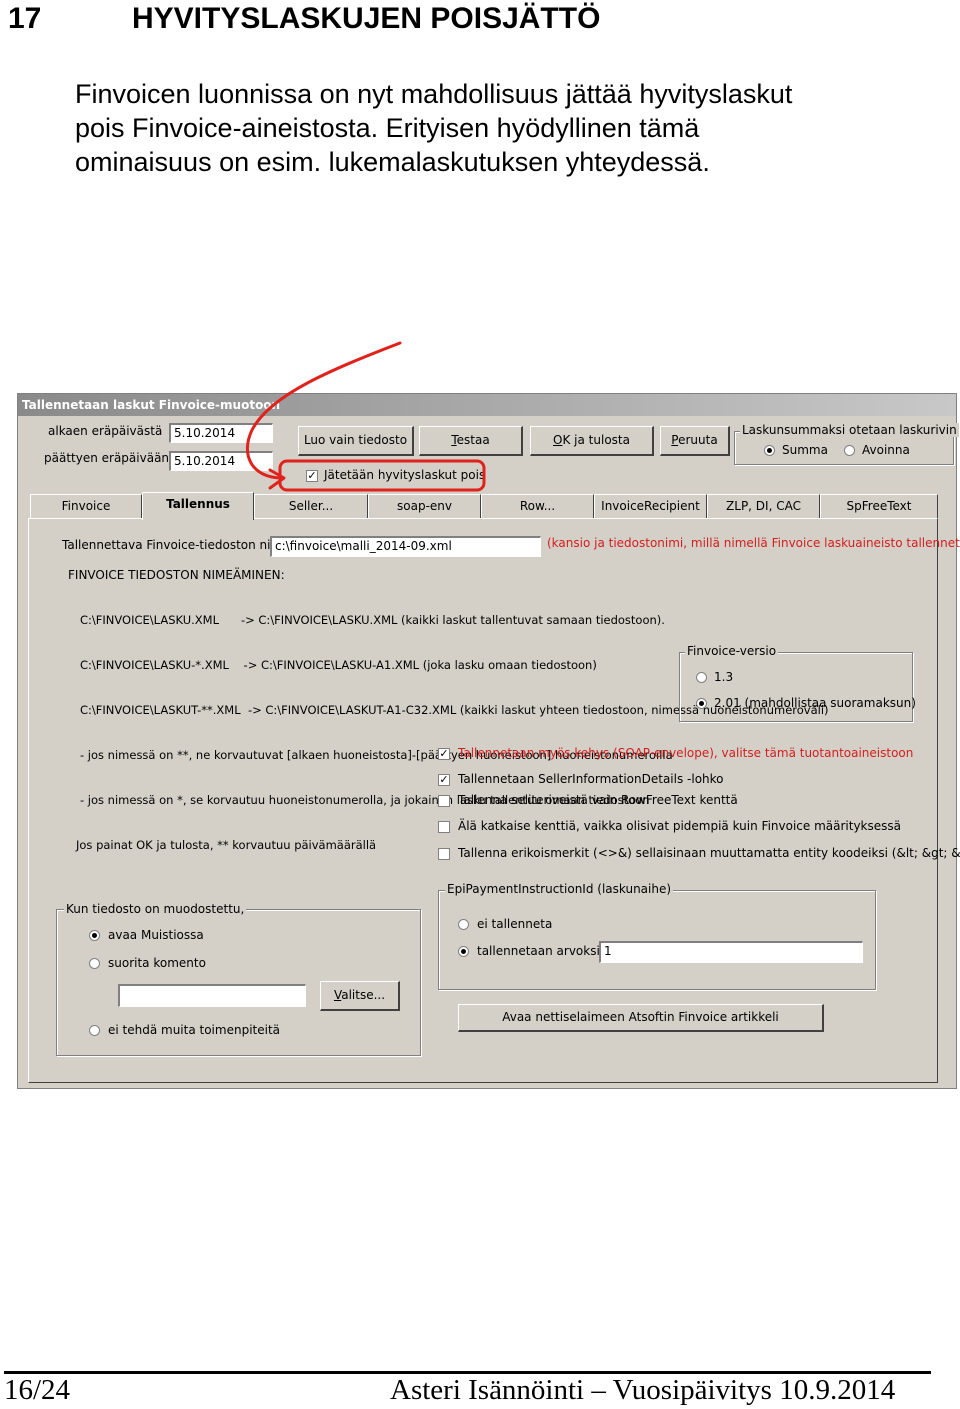  I want to click on page-number: 16/24, so click(37, 1390).